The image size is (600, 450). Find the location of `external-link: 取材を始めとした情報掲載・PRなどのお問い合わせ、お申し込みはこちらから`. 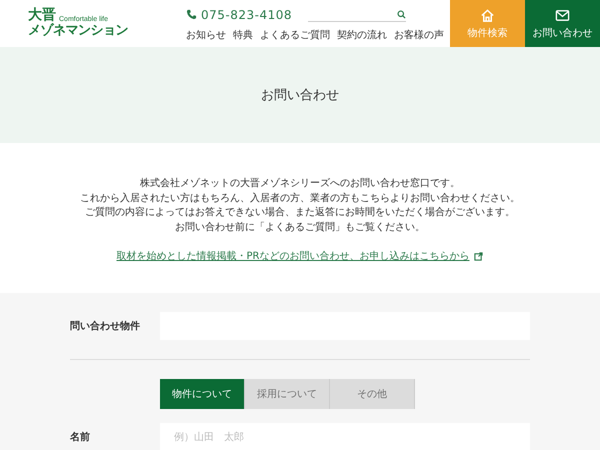

external-link: 取材を始めとした情報掲載・PRなどのお問い合わせ、お申し込みはこちらから is located at coordinates (293, 256).